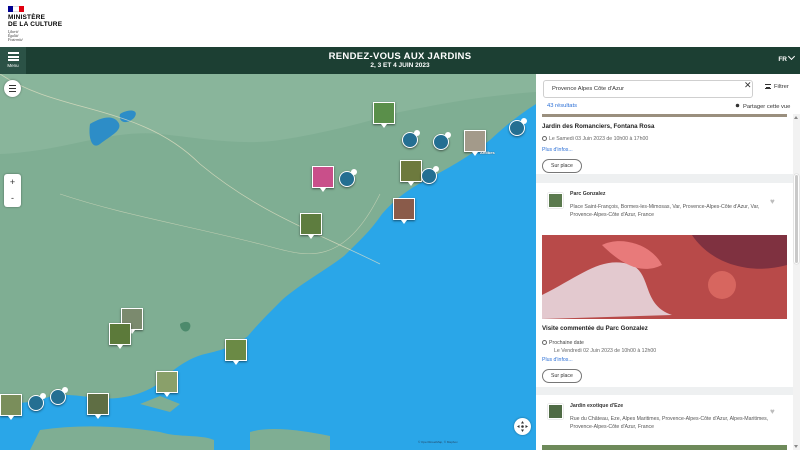  Describe the element at coordinates (648, 89) in the screenshot. I see `search-input: Provence Alpes Côte d'Azur` at that location.